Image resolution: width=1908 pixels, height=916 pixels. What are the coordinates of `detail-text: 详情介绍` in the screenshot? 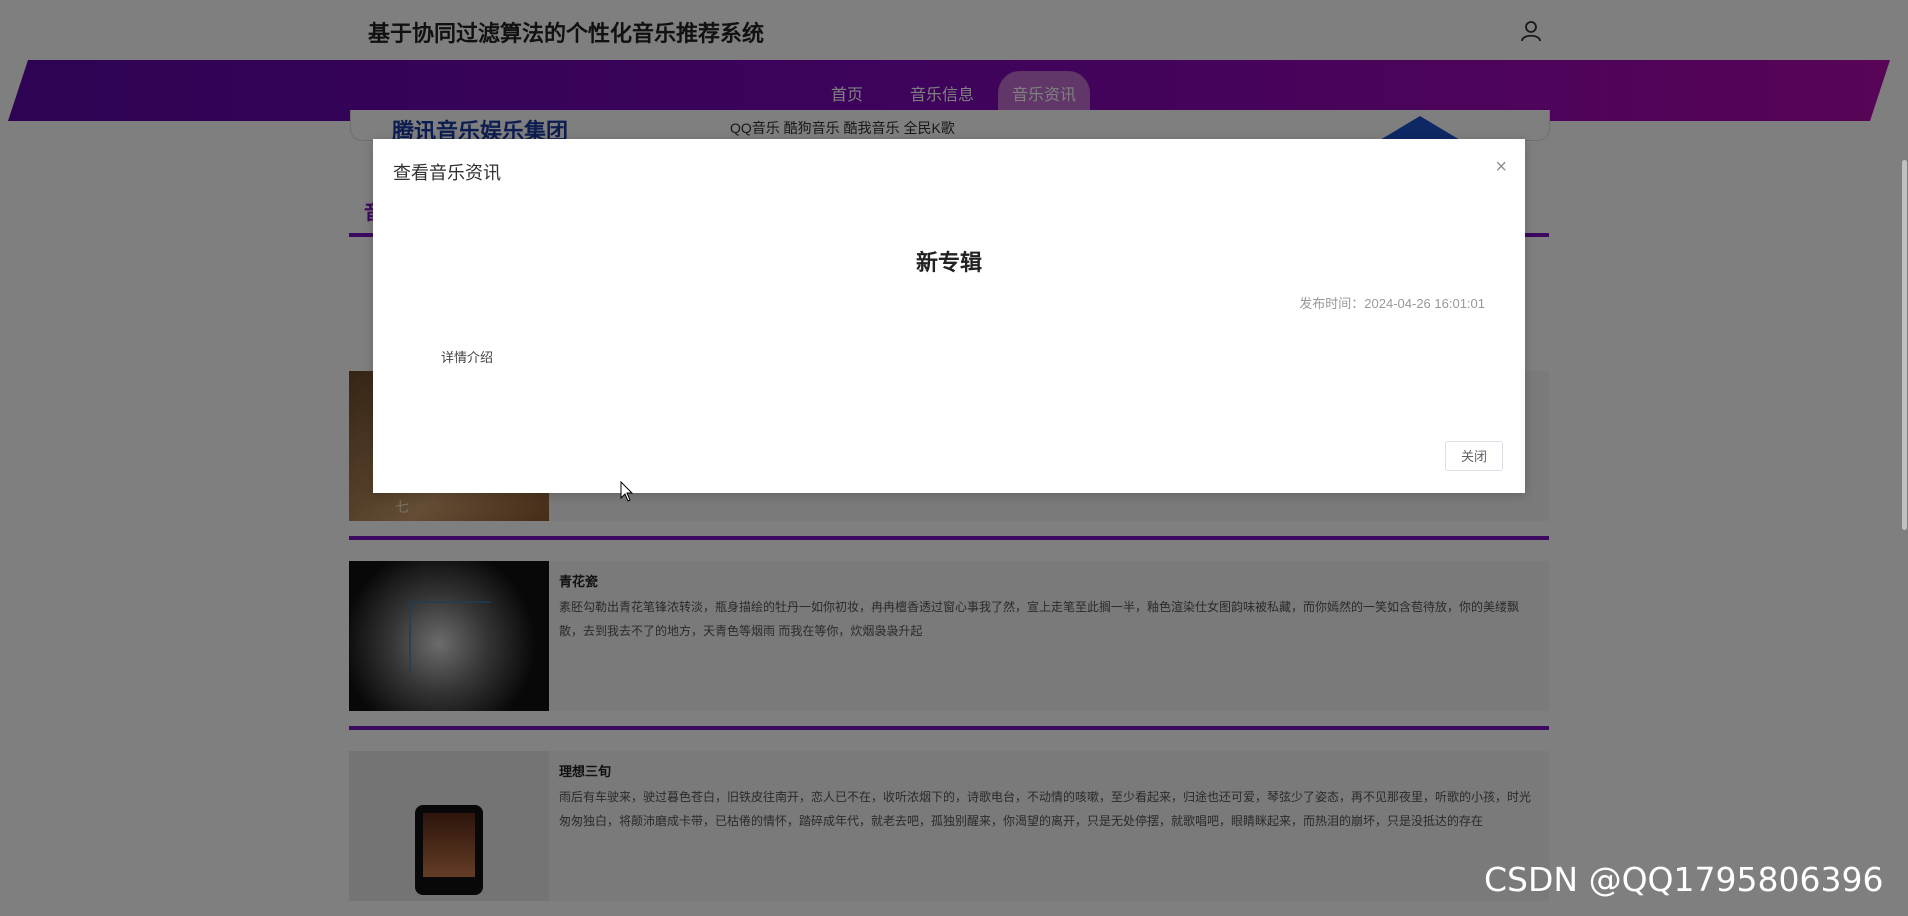 It's located at (467, 357).